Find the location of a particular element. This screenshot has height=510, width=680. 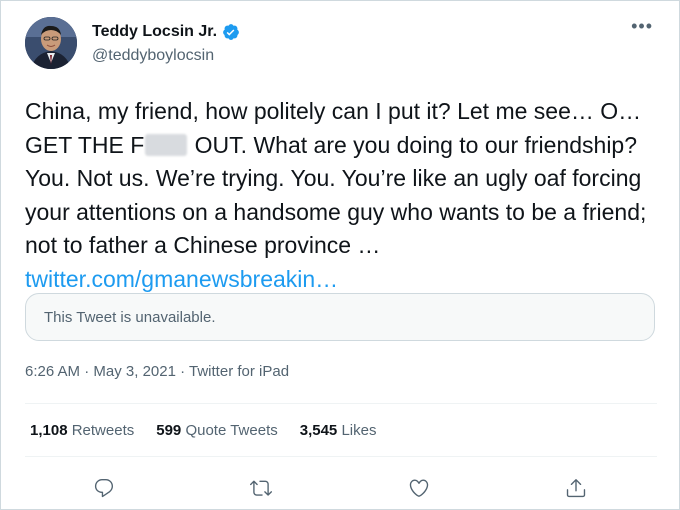

author-info: Teddy Locsin Jr. @teddyboylocsin is located at coordinates (166, 44).